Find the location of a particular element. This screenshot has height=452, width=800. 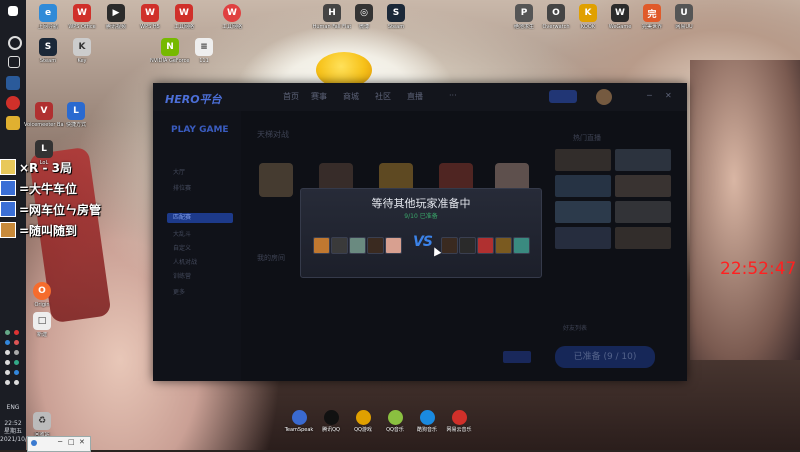

live-title: 热门直播 is located at coordinates (587, 138).